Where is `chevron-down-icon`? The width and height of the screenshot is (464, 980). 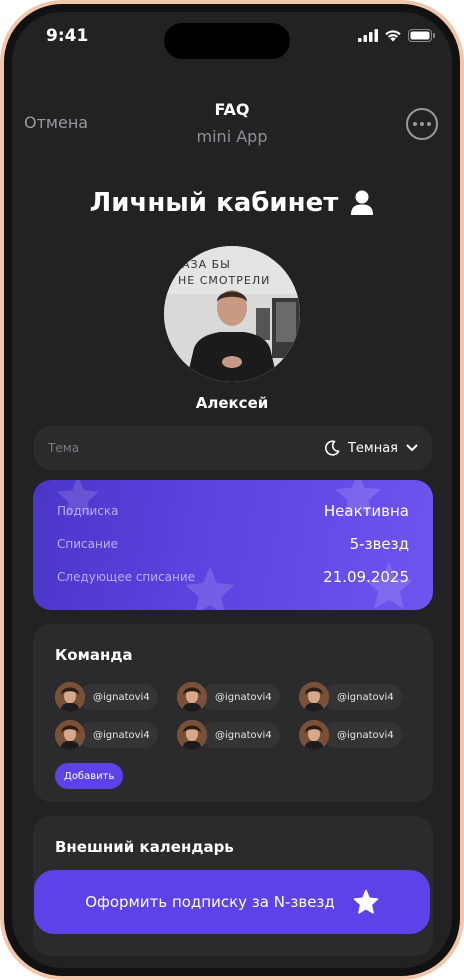 chevron-down-icon is located at coordinates (412, 447).